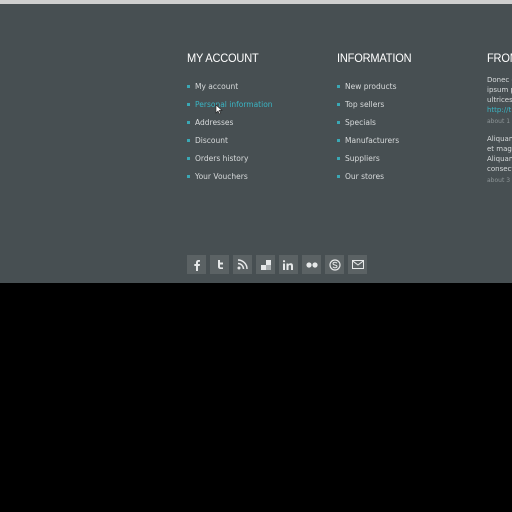  Describe the element at coordinates (230, 141) in the screenshot. I see `link-discount: Discount` at that location.